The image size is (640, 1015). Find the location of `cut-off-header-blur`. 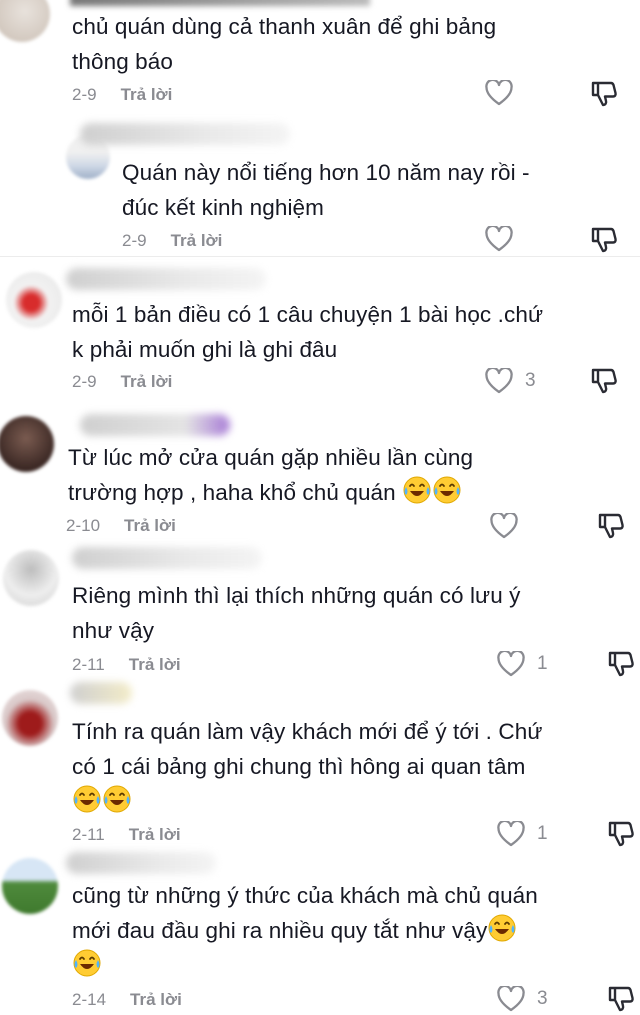

cut-off-header-blur is located at coordinates (220, 3).